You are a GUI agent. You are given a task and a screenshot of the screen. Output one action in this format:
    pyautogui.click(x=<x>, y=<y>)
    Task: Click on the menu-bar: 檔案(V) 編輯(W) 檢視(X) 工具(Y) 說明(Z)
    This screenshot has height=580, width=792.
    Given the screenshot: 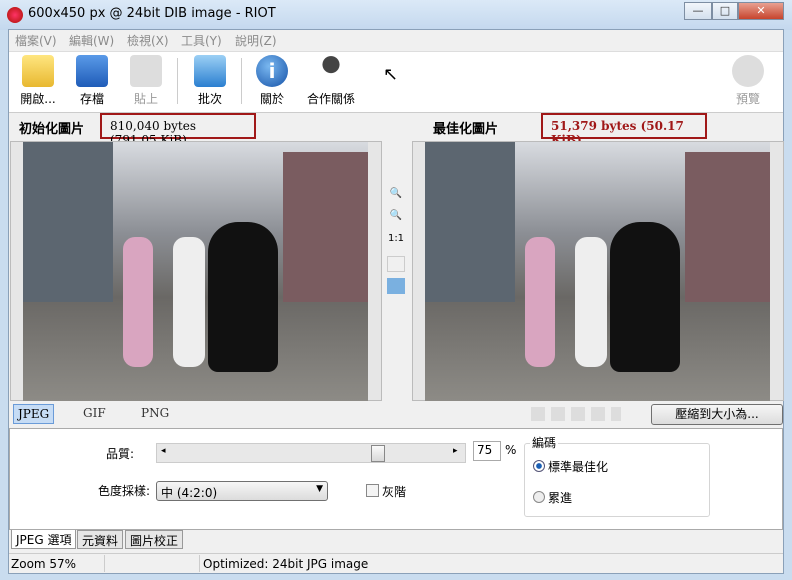 What is the action you would take?
    pyautogui.click(x=396, y=40)
    